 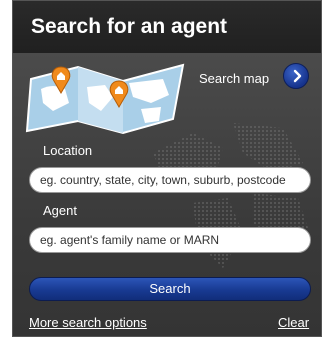 What do you see at coordinates (293, 322) in the screenshot?
I see `clear-link: Clear` at bounding box center [293, 322].